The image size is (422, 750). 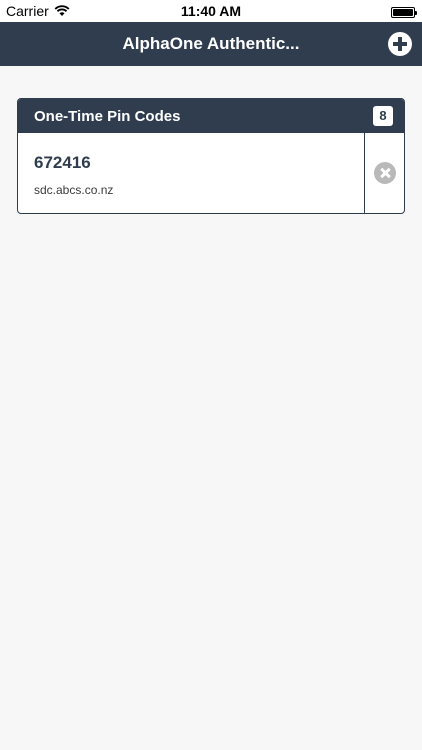 I want to click on delete-button, so click(x=384, y=173).